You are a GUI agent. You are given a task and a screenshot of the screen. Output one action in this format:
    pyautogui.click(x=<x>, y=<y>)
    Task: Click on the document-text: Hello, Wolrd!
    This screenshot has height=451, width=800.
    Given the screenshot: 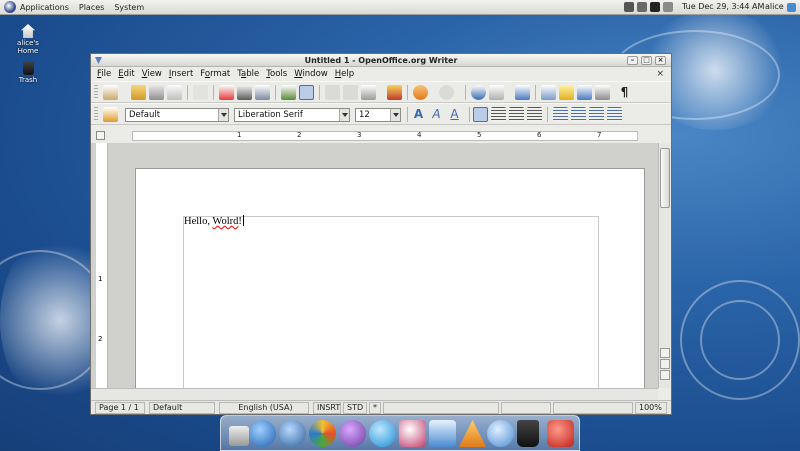 What is the action you would take?
    pyautogui.click(x=214, y=221)
    